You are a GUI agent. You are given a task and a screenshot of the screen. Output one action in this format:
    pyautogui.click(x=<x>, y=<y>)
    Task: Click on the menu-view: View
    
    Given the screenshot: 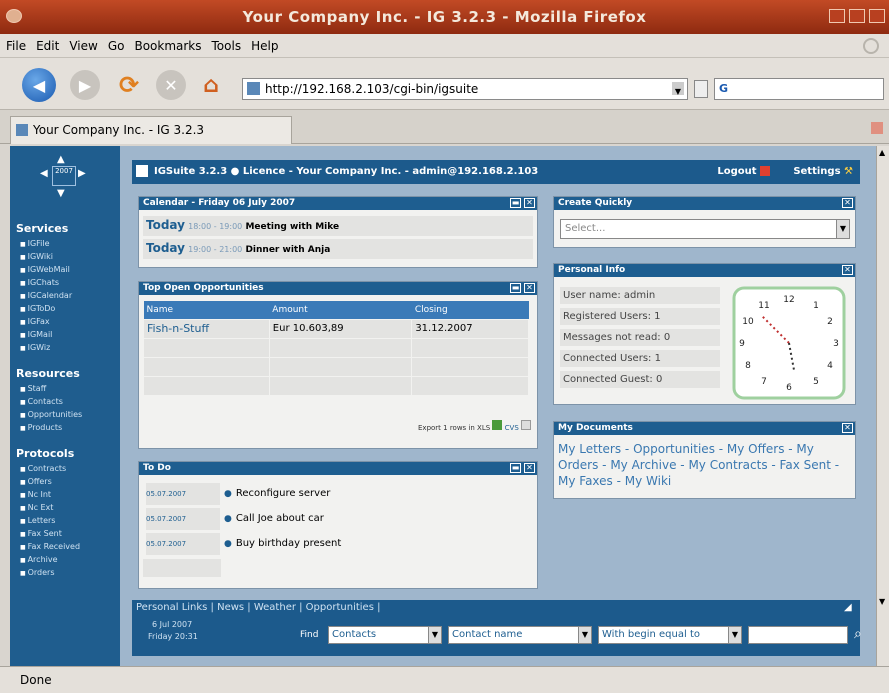 What is the action you would take?
    pyautogui.click(x=83, y=46)
    